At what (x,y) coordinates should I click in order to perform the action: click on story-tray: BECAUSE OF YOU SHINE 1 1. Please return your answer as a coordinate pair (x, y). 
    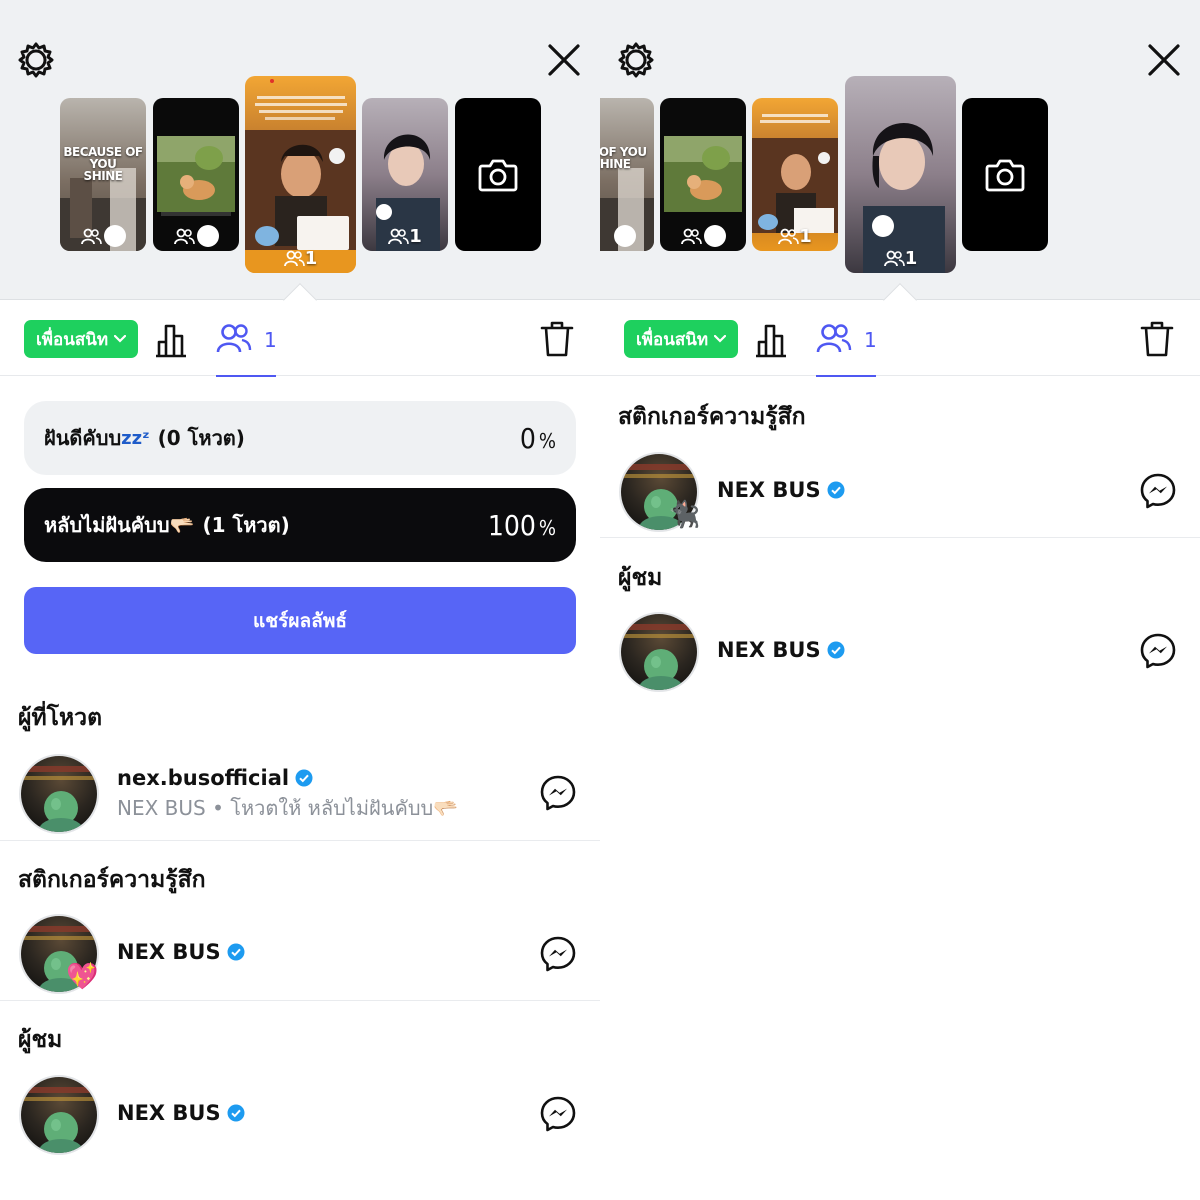
    Looking at the image, I should click on (300, 150).